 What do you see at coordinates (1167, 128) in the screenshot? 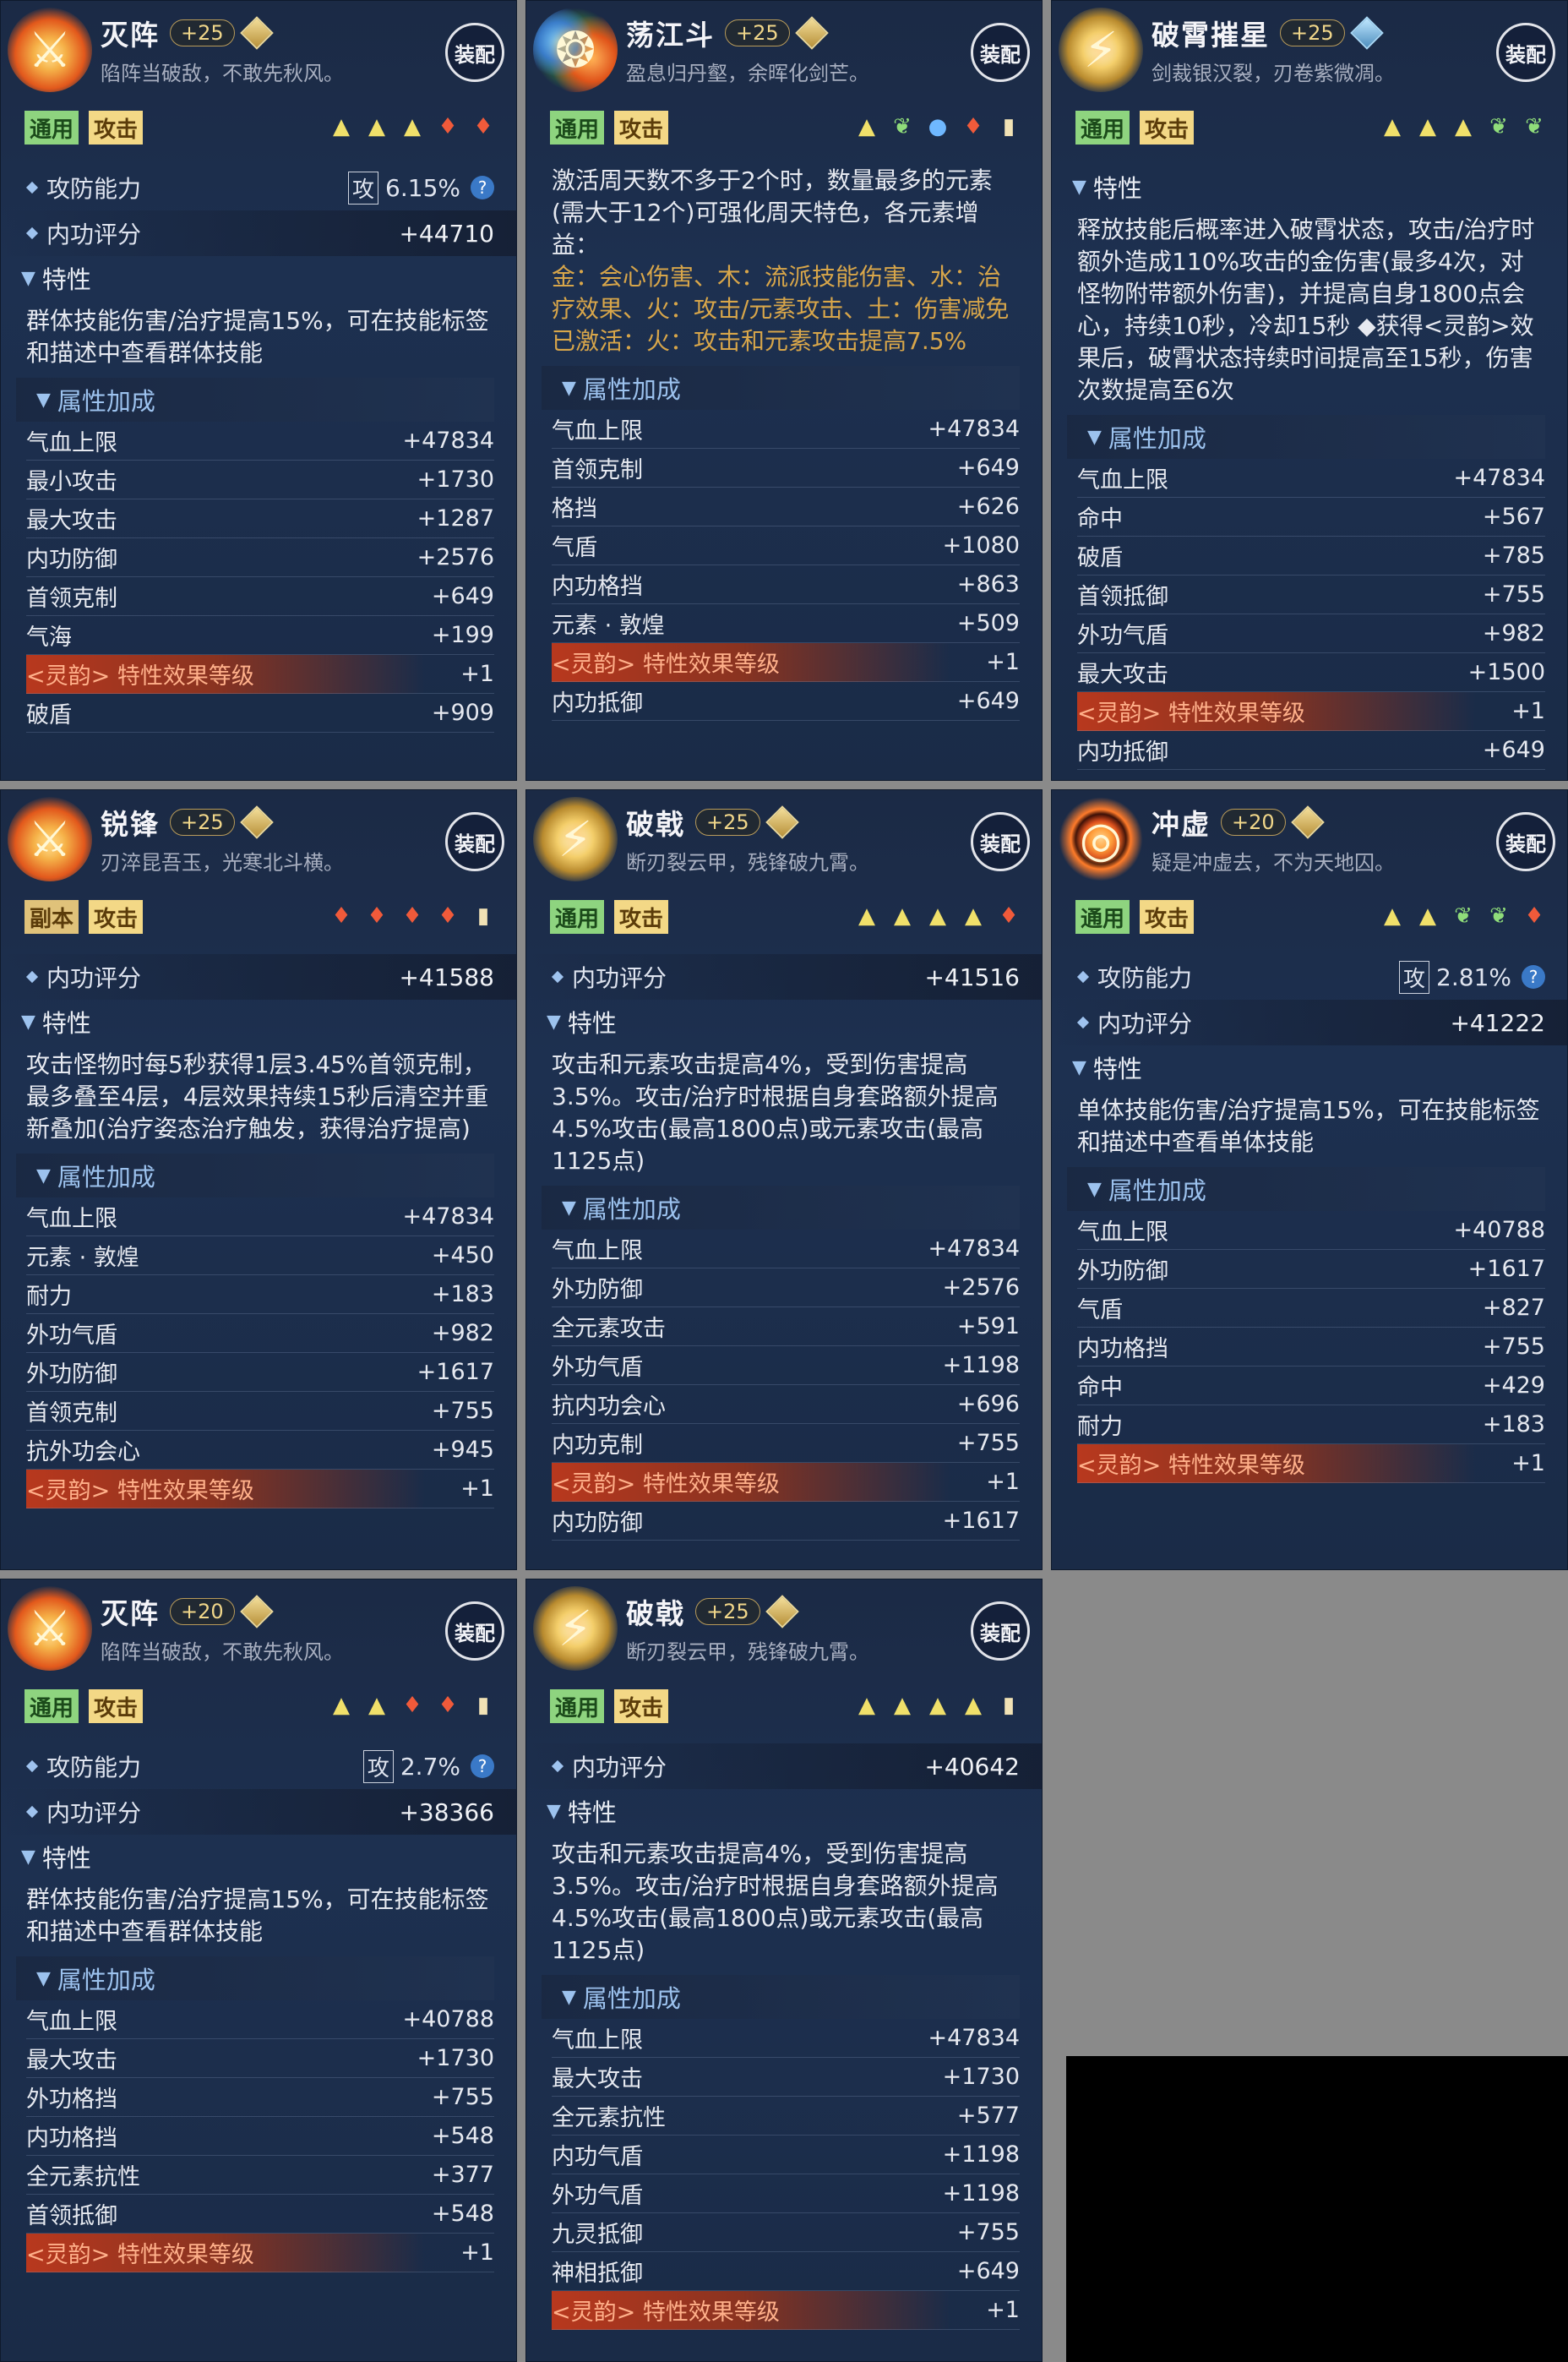
I see `tag-type: 攻击` at bounding box center [1167, 128].